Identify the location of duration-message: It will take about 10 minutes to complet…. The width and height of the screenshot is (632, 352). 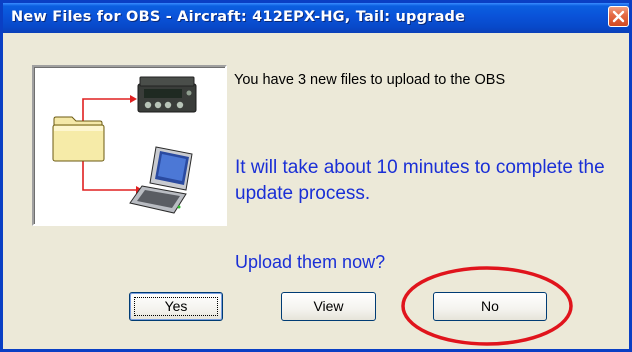
(420, 180).